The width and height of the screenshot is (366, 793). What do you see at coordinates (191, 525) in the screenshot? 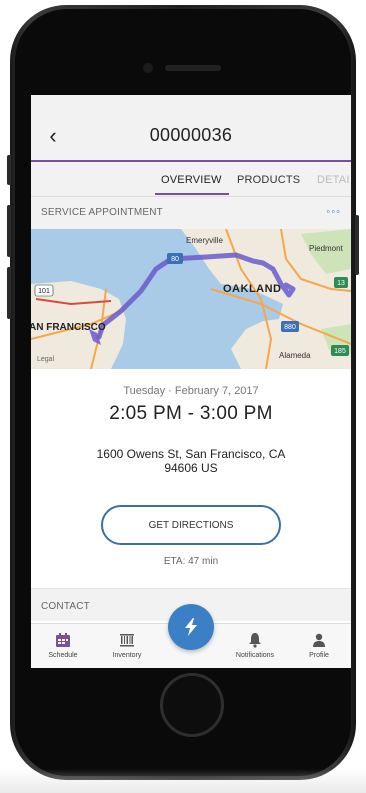
I see `get-directions-button: GET DIRECTIONS` at bounding box center [191, 525].